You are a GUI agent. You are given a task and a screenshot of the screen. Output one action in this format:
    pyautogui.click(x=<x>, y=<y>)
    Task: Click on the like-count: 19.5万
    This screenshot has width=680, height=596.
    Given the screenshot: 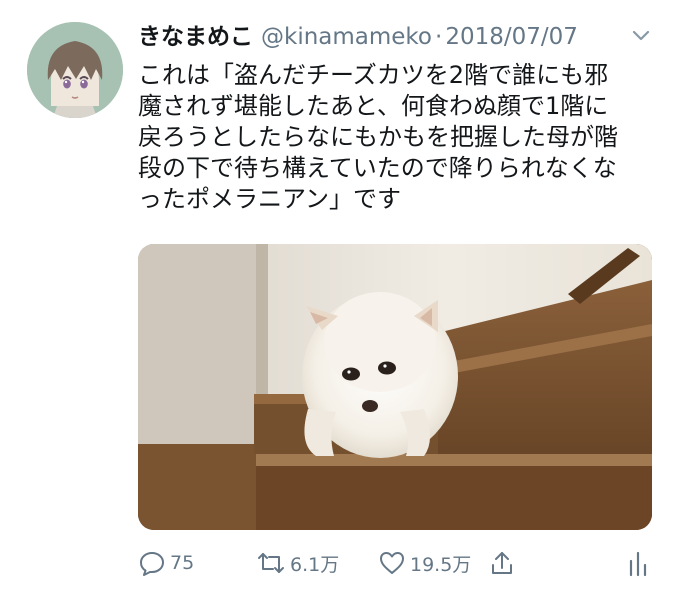 What is the action you would take?
    pyautogui.click(x=441, y=564)
    